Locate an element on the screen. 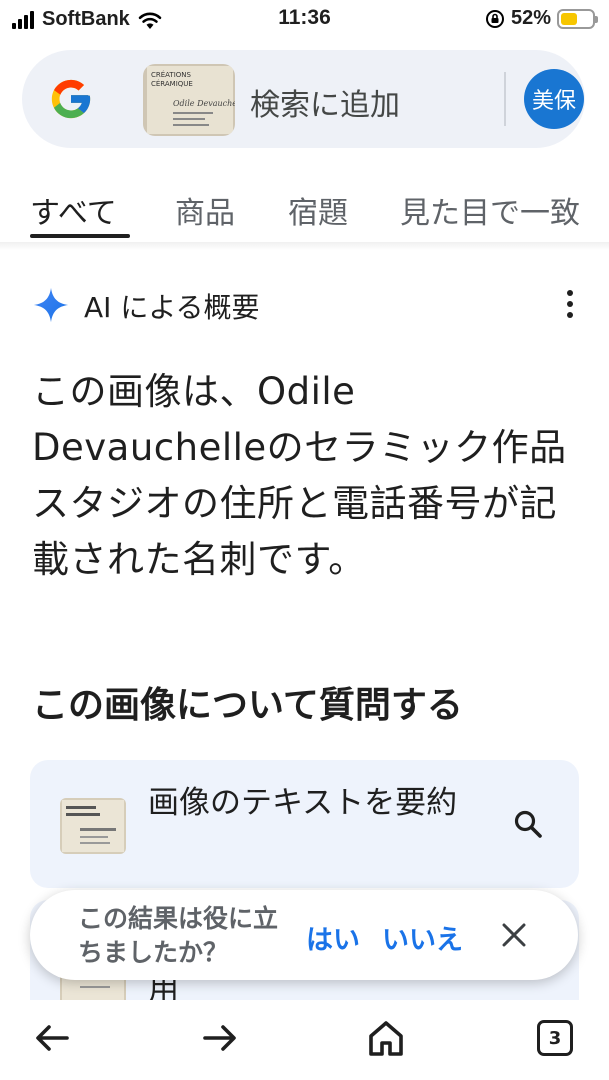  tabs-divider is located at coordinates (304, 246).